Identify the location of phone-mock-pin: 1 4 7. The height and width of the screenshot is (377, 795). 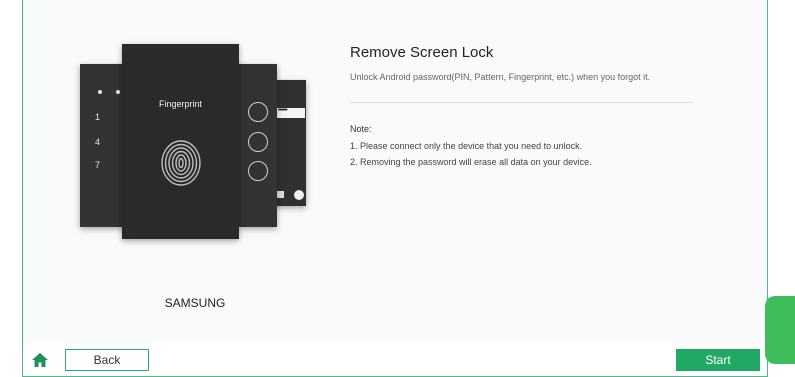
(104, 145).